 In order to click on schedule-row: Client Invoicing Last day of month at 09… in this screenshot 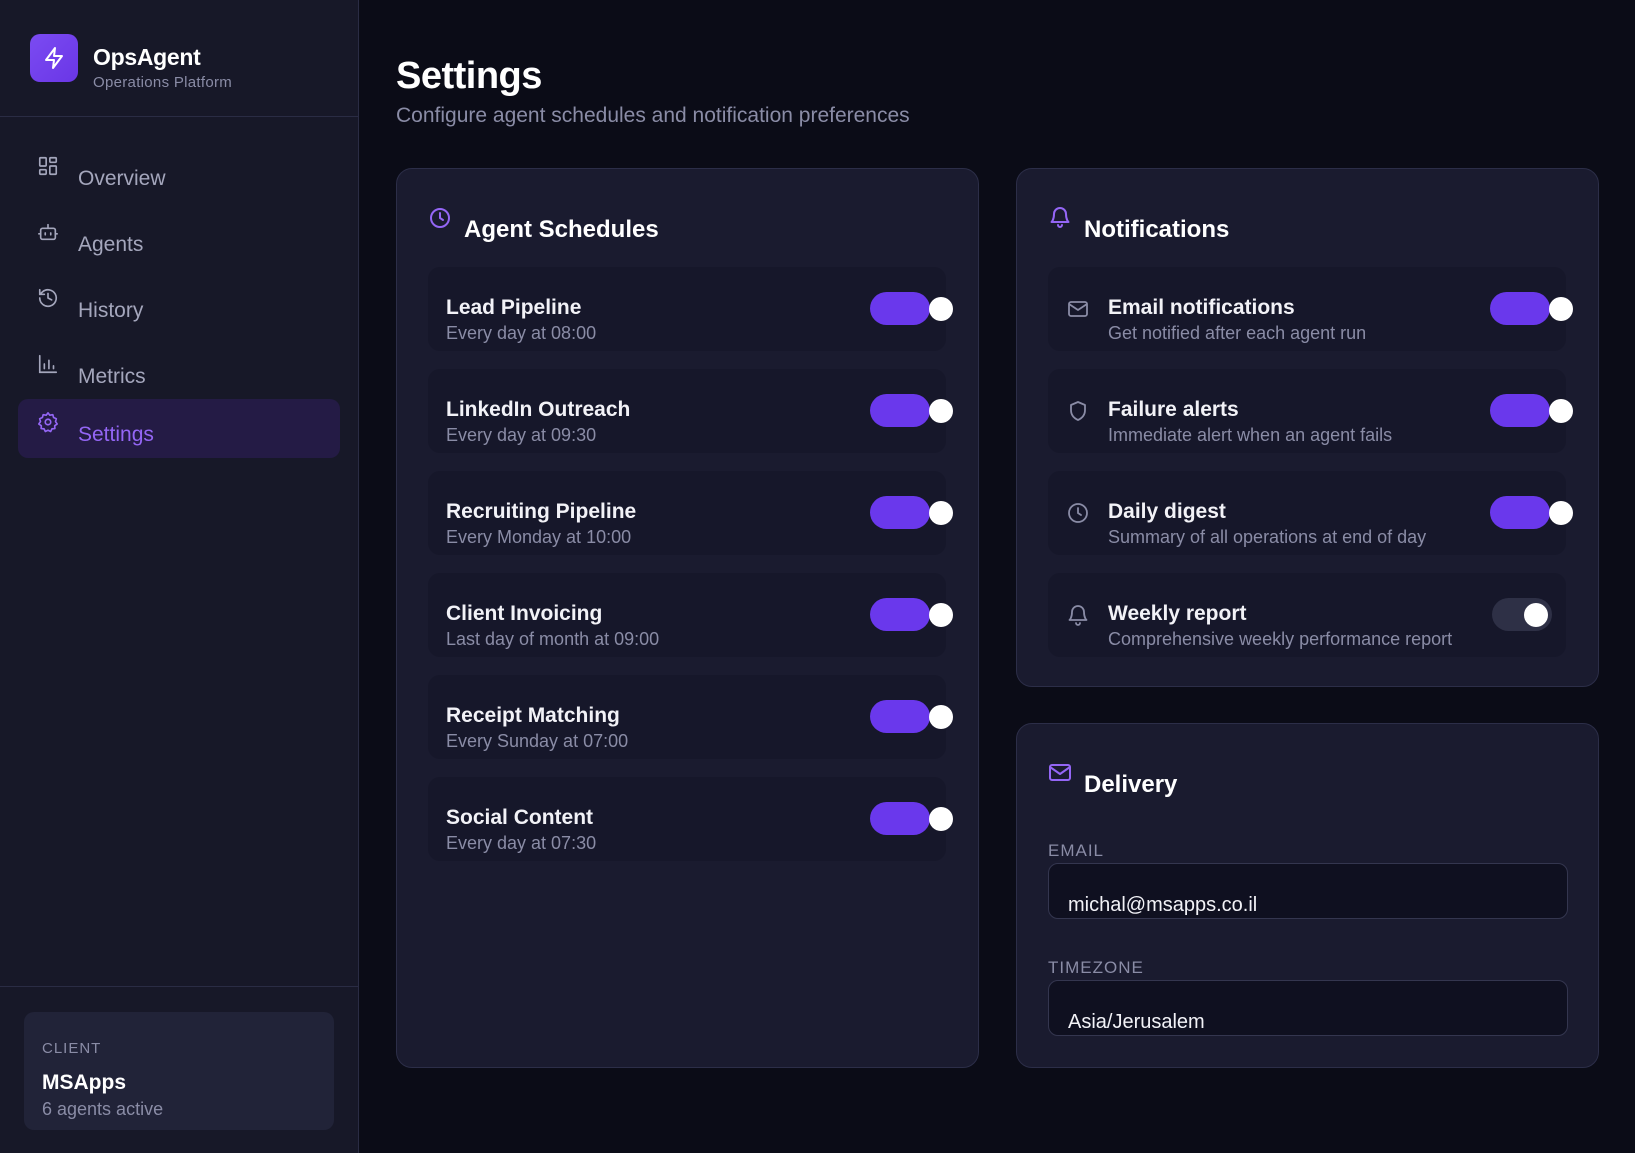, I will do `click(690, 615)`.